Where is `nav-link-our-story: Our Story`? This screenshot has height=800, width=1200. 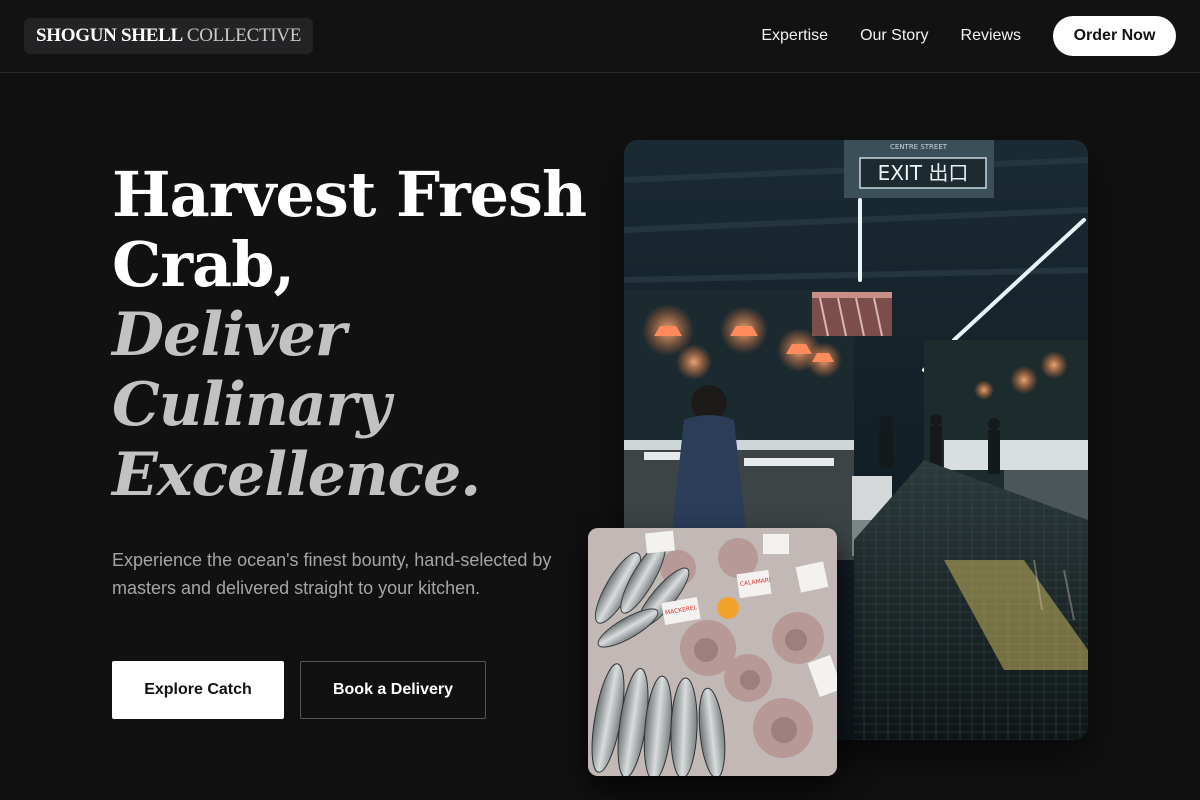
nav-link-our-story: Our Story is located at coordinates (894, 36).